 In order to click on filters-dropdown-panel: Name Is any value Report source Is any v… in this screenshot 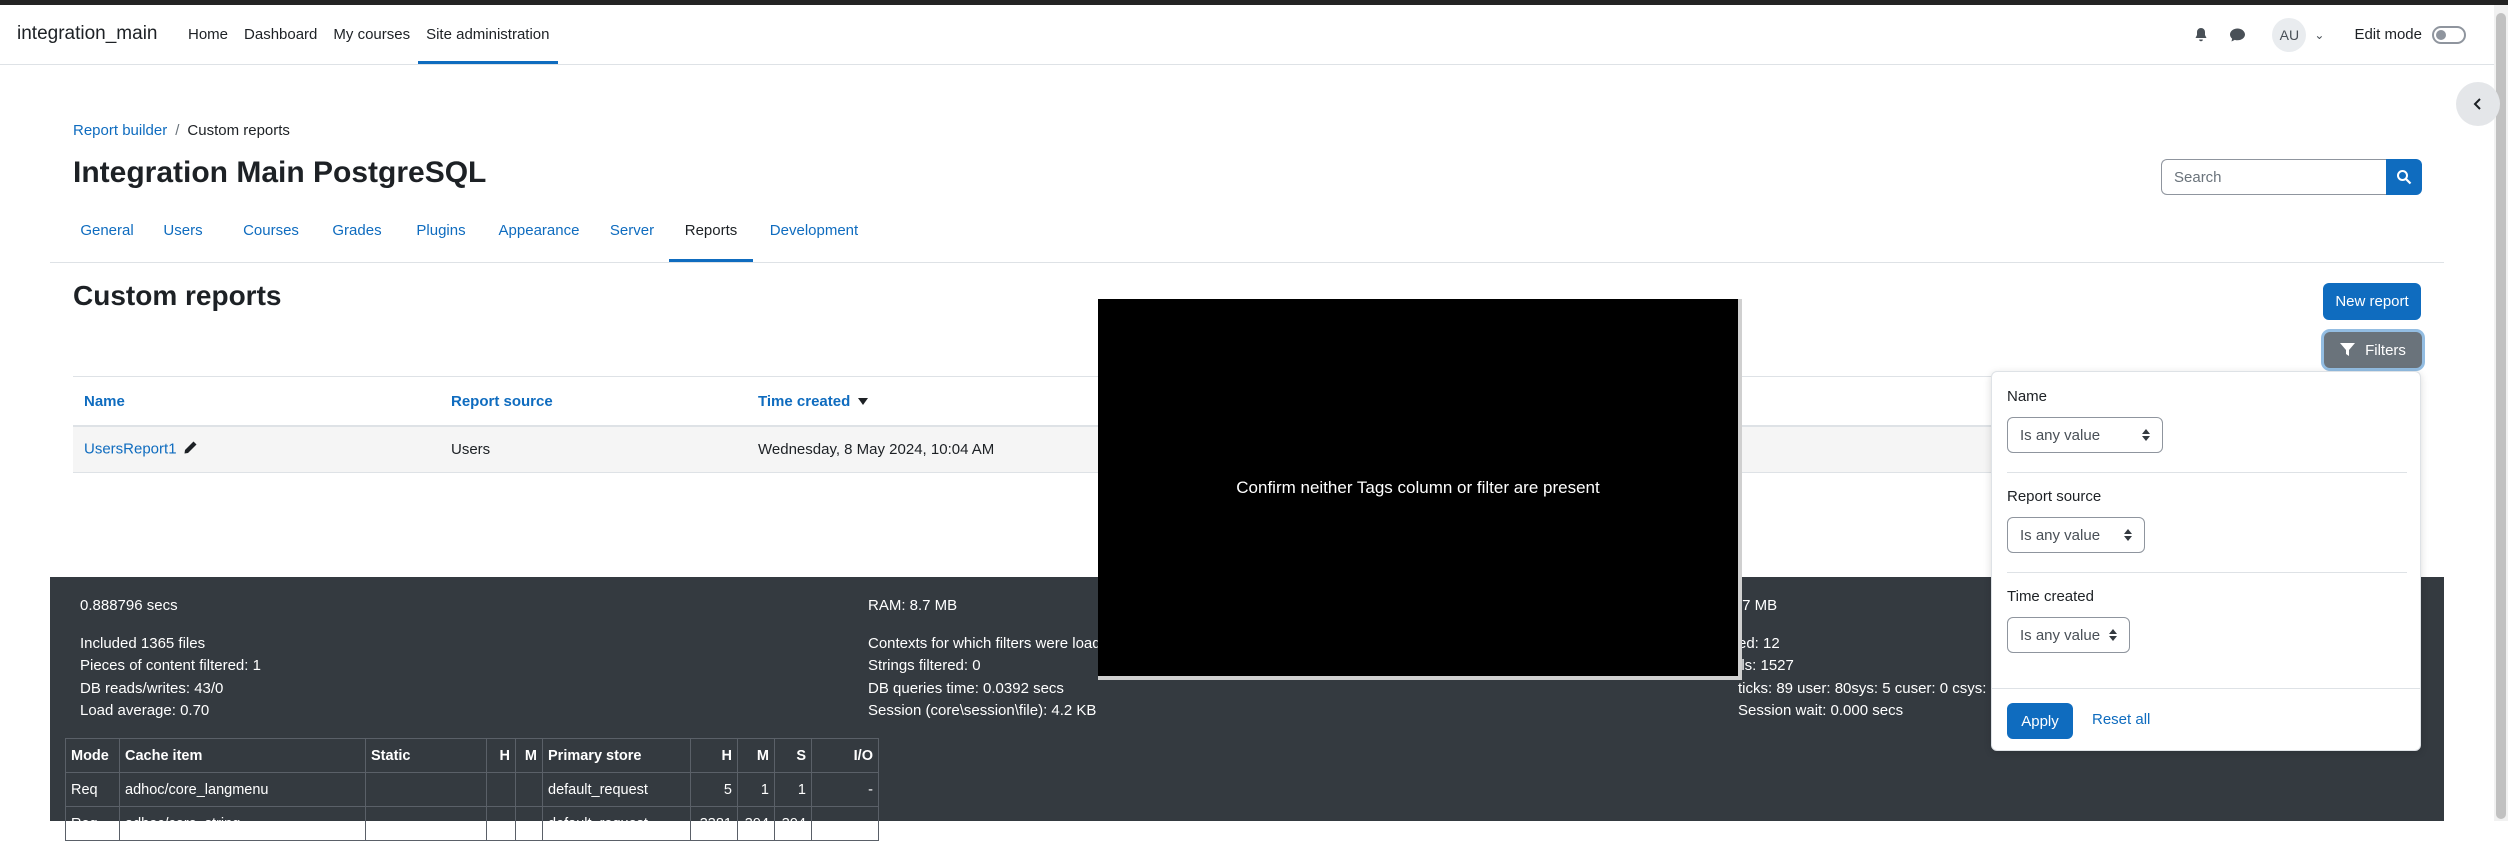, I will do `click(2206, 561)`.